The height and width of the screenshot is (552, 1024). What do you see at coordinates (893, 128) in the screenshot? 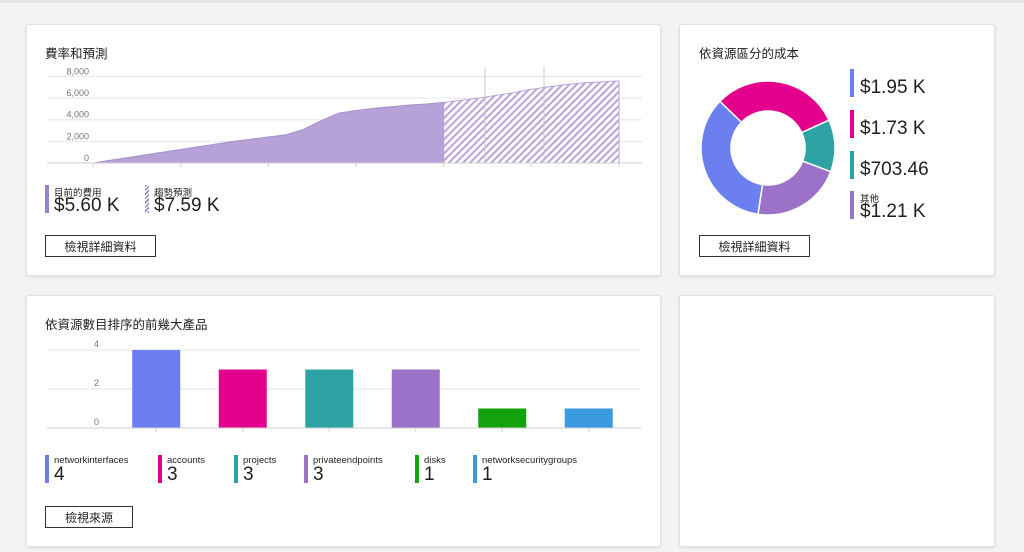
I see `cost-legend-value-2: $1.73 K` at bounding box center [893, 128].